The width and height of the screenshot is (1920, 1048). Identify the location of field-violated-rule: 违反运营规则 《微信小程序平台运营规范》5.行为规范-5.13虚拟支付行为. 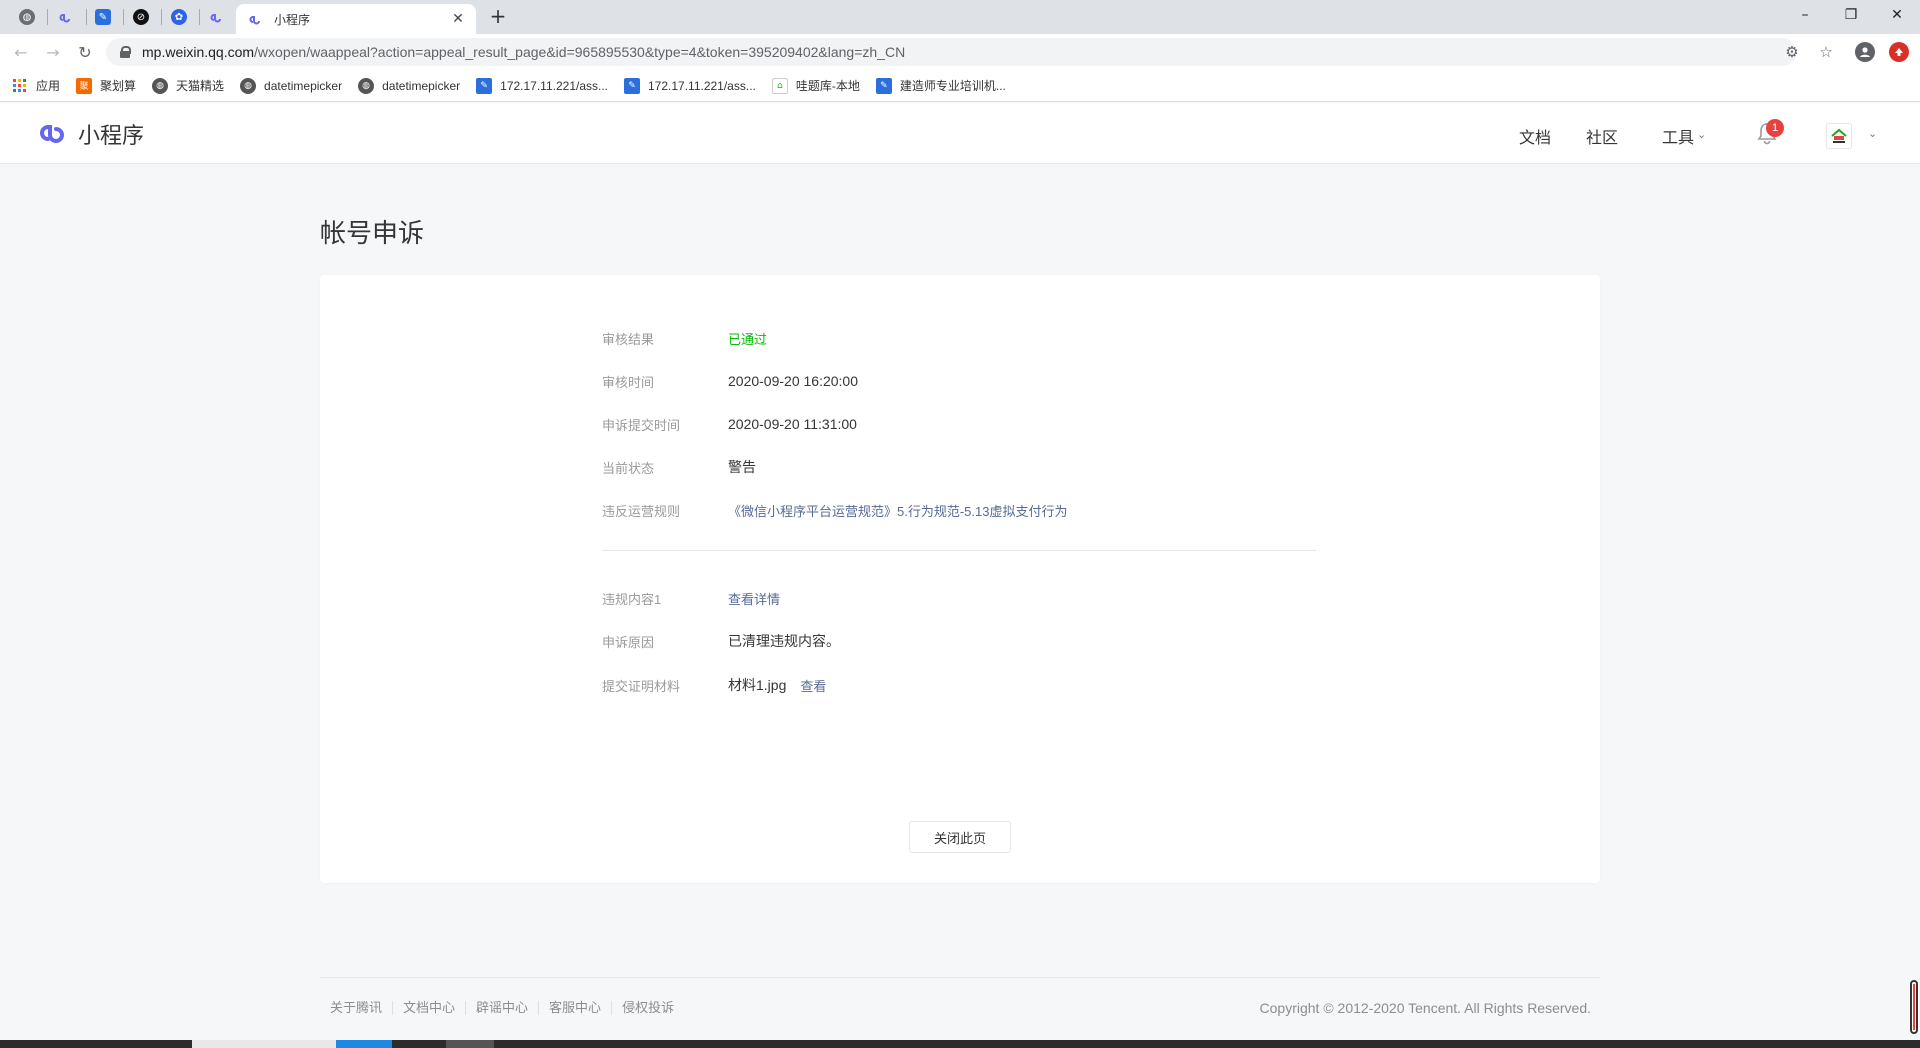
(834, 510).